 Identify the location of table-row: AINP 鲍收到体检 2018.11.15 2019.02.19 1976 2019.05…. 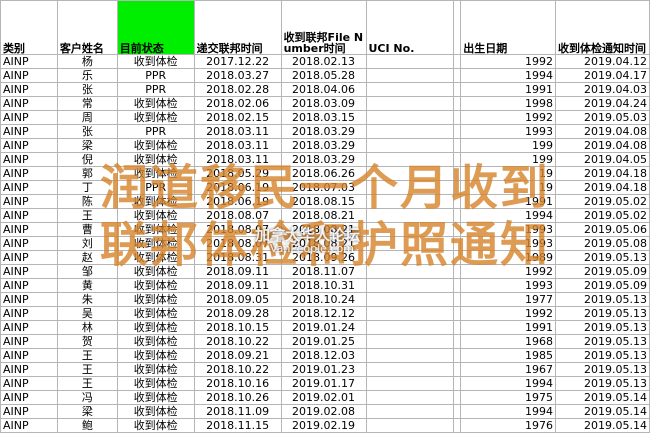
(325, 425).